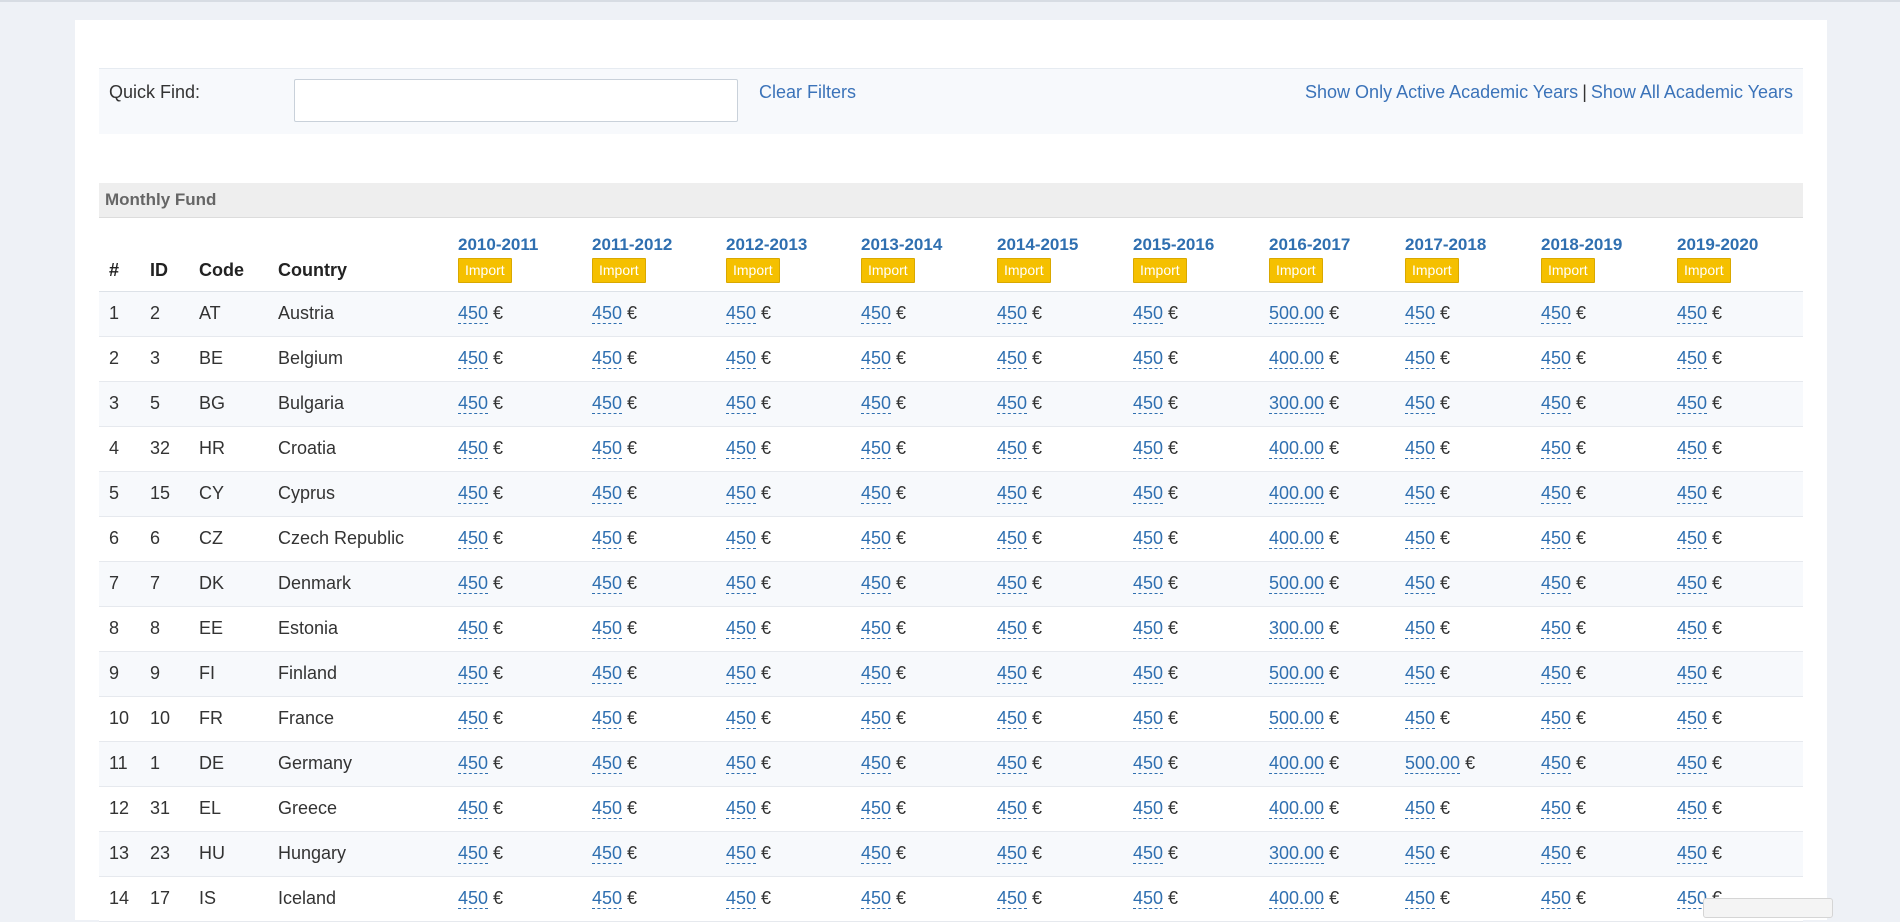  What do you see at coordinates (1060, 245) in the screenshot?
I see `year-label: 2014-2015` at bounding box center [1060, 245].